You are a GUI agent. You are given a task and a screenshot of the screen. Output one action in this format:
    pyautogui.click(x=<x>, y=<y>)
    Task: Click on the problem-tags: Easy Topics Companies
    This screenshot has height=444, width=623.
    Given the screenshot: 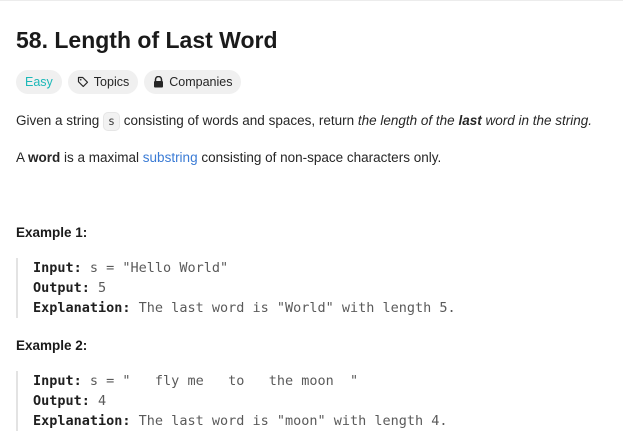 What is the action you would take?
    pyautogui.click(x=129, y=82)
    